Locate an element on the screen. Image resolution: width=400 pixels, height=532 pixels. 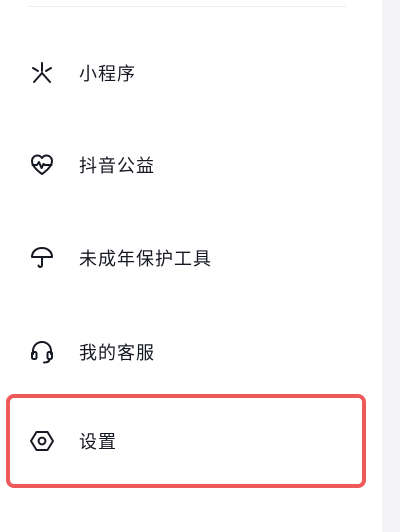
menu-item-label: 抖音公益 is located at coordinates (117, 166).